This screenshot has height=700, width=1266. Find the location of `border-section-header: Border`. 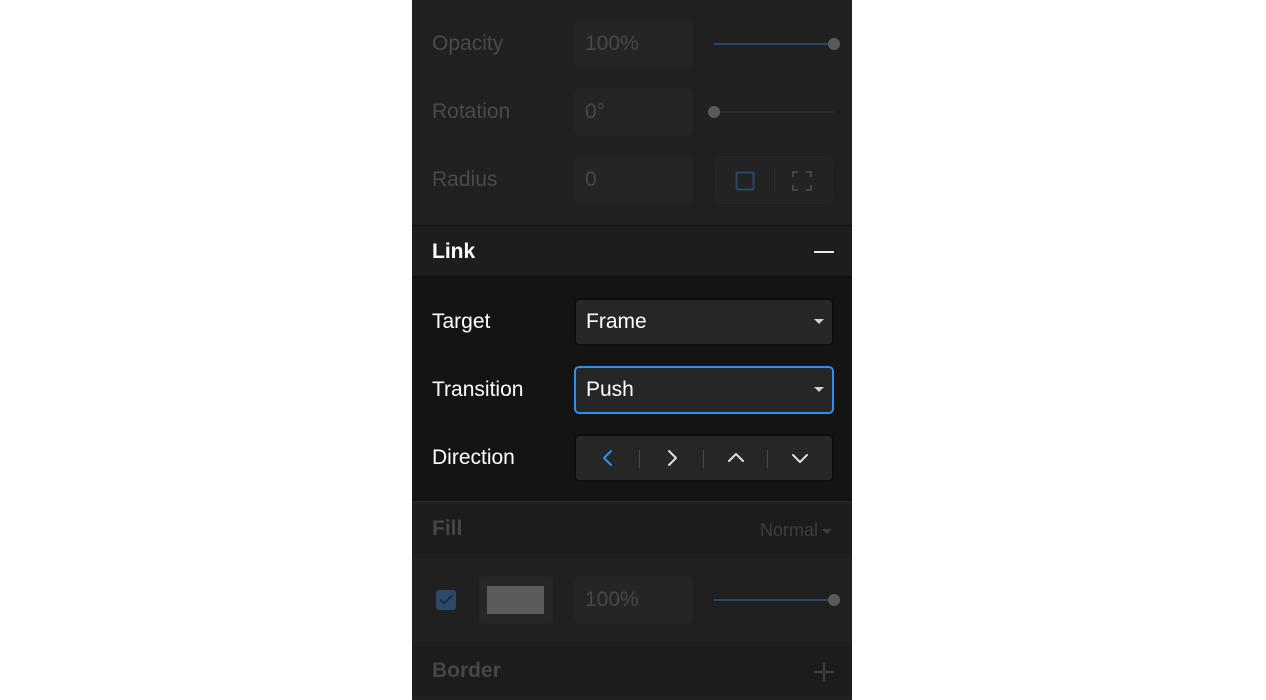

border-section-header: Border is located at coordinates (632, 671).